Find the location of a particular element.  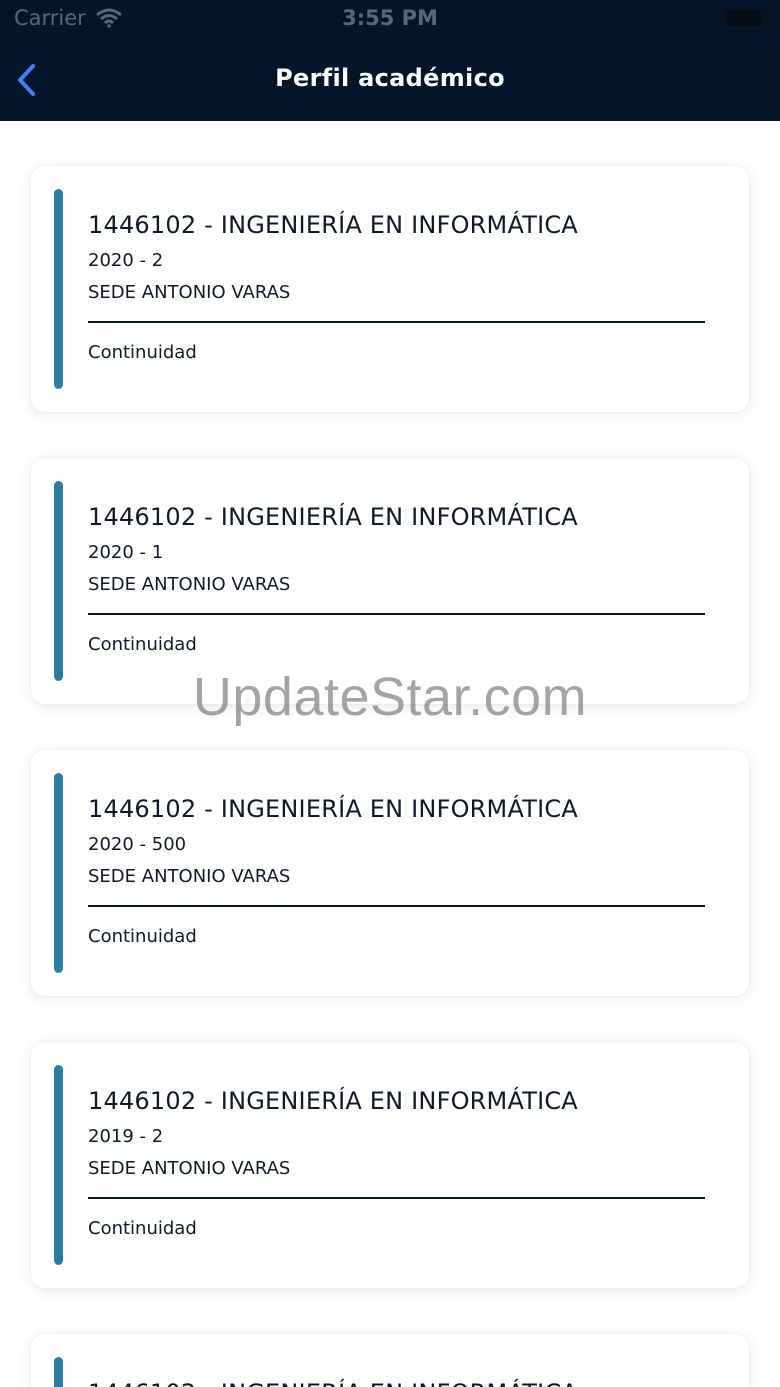

navigation-bar: Carrier 3:55 PM Perfil académico is located at coordinates (390, 60).